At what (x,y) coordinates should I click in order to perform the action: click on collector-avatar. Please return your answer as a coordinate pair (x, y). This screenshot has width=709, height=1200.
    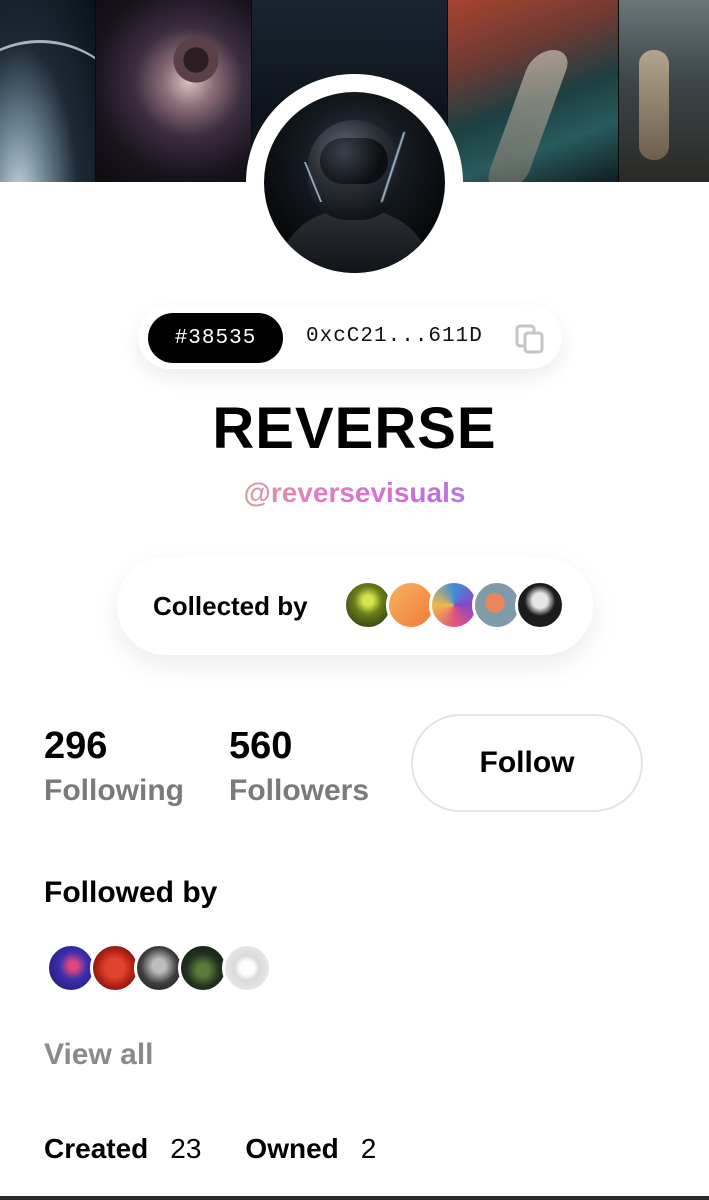
    Looking at the image, I should click on (540, 605).